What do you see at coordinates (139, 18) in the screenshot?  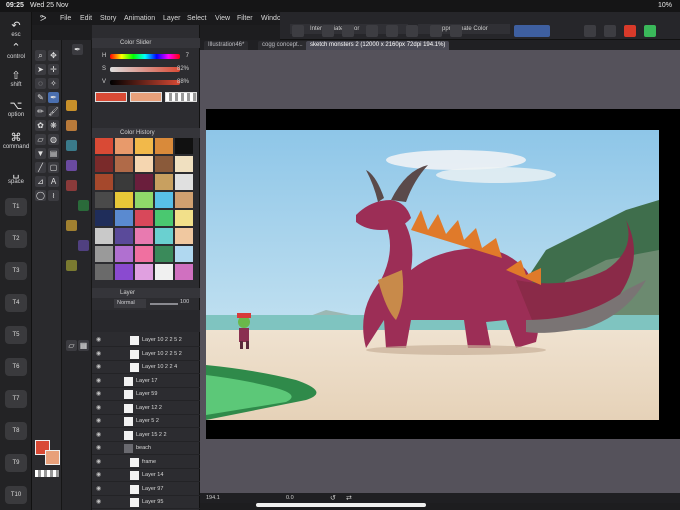 I see `menu-animation: Animation` at bounding box center [139, 18].